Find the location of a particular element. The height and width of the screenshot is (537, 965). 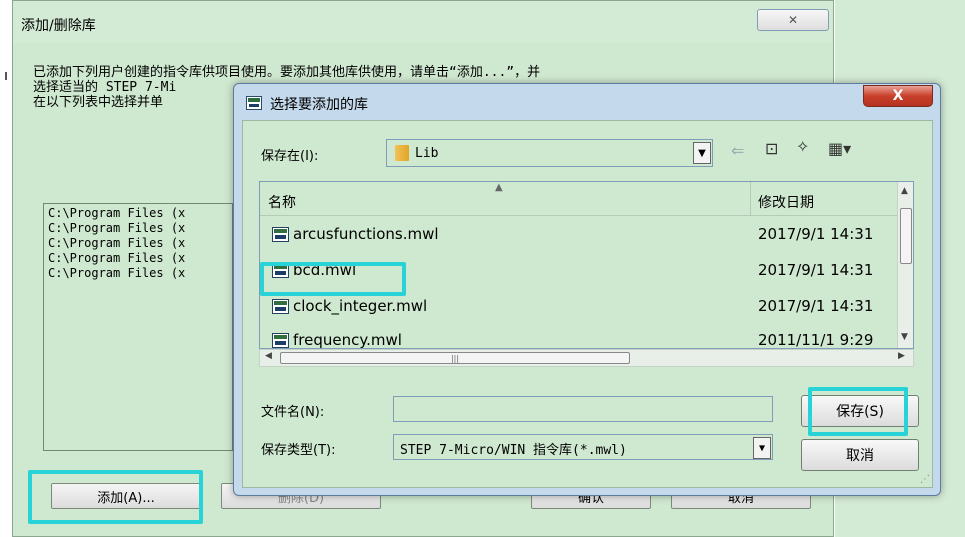

filetype-value: STEP 7-Micro/WIN 指令库(*.mwl) is located at coordinates (513, 450).